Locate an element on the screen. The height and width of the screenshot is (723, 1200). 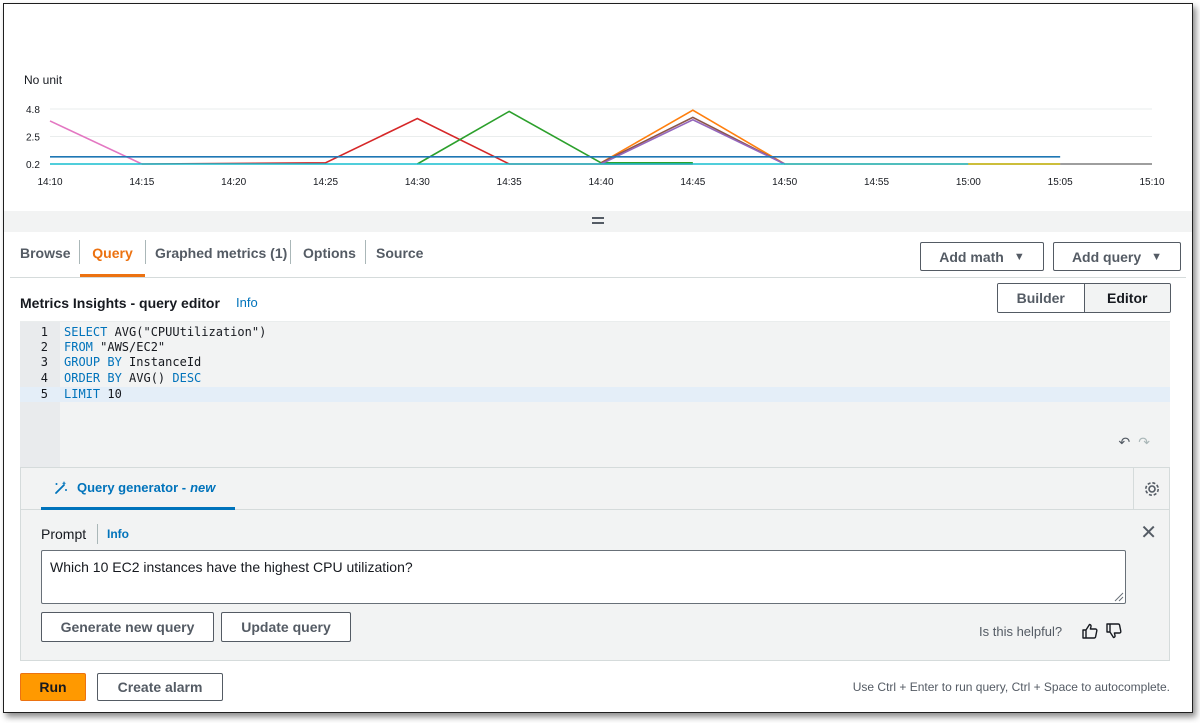
x-tick-label: 15:10 is located at coordinates (1151, 182).